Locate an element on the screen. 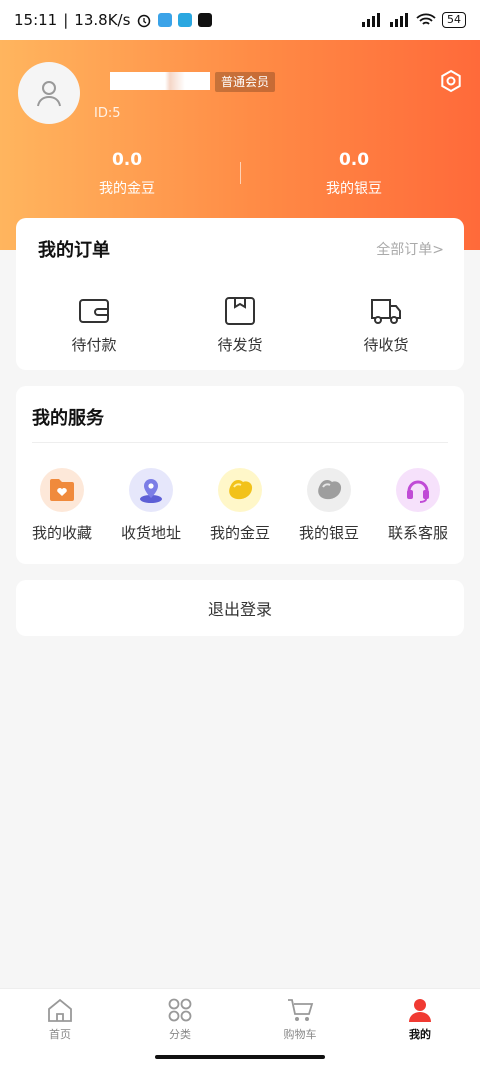 The width and height of the screenshot is (480, 1067). service-label: 我的金豆 is located at coordinates (239, 533).